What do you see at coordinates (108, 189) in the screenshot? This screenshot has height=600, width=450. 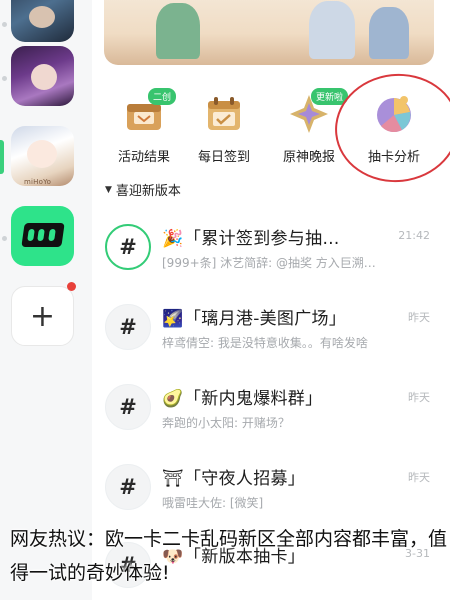 I see `collapse-triangle-icon: ▼` at bounding box center [108, 189].